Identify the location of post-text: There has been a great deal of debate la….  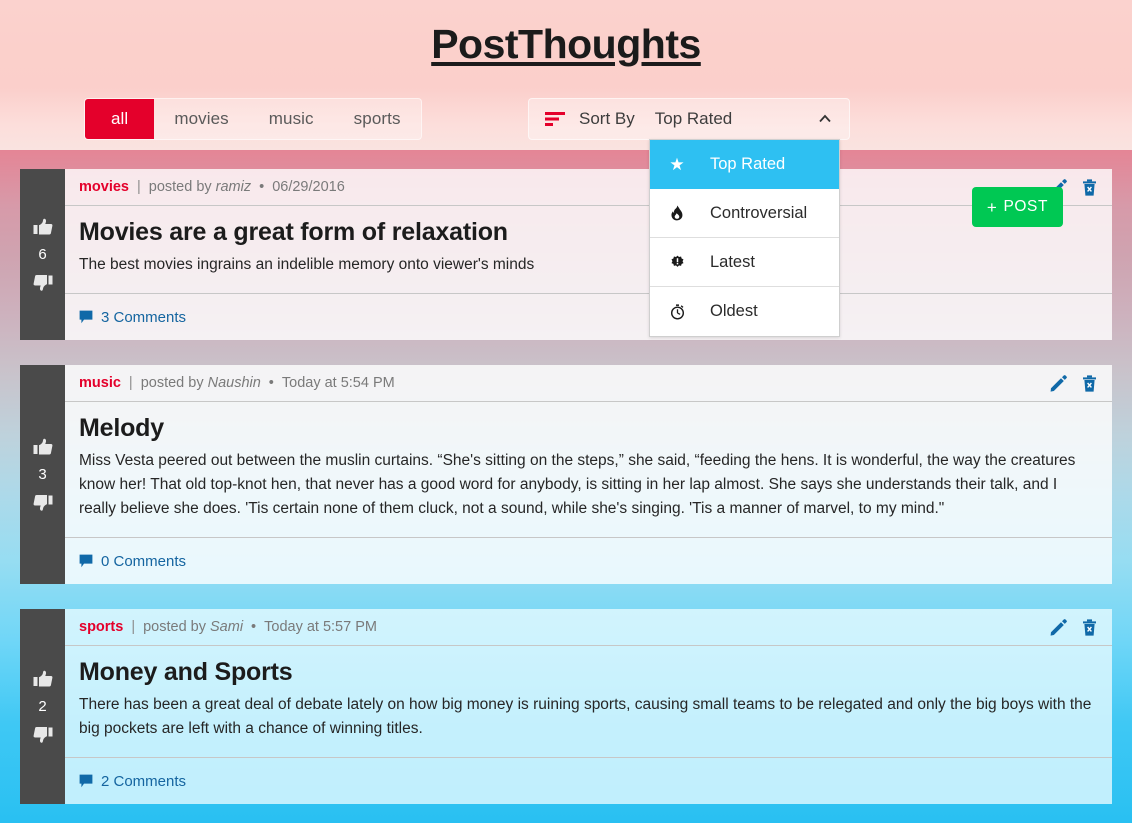
(585, 717).